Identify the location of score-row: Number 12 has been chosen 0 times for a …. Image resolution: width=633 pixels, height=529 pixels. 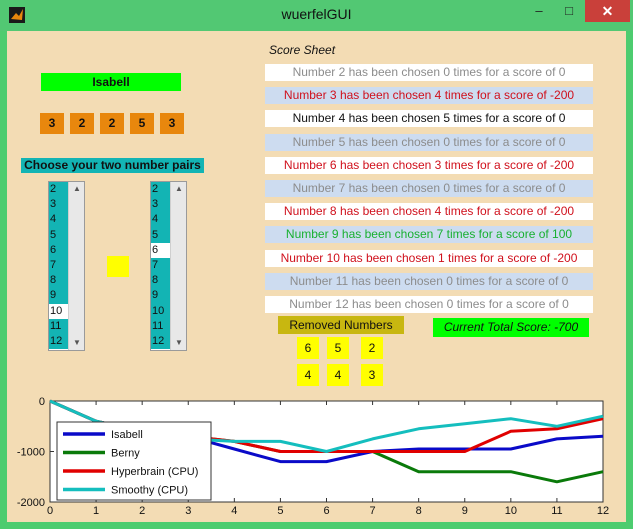
(429, 304).